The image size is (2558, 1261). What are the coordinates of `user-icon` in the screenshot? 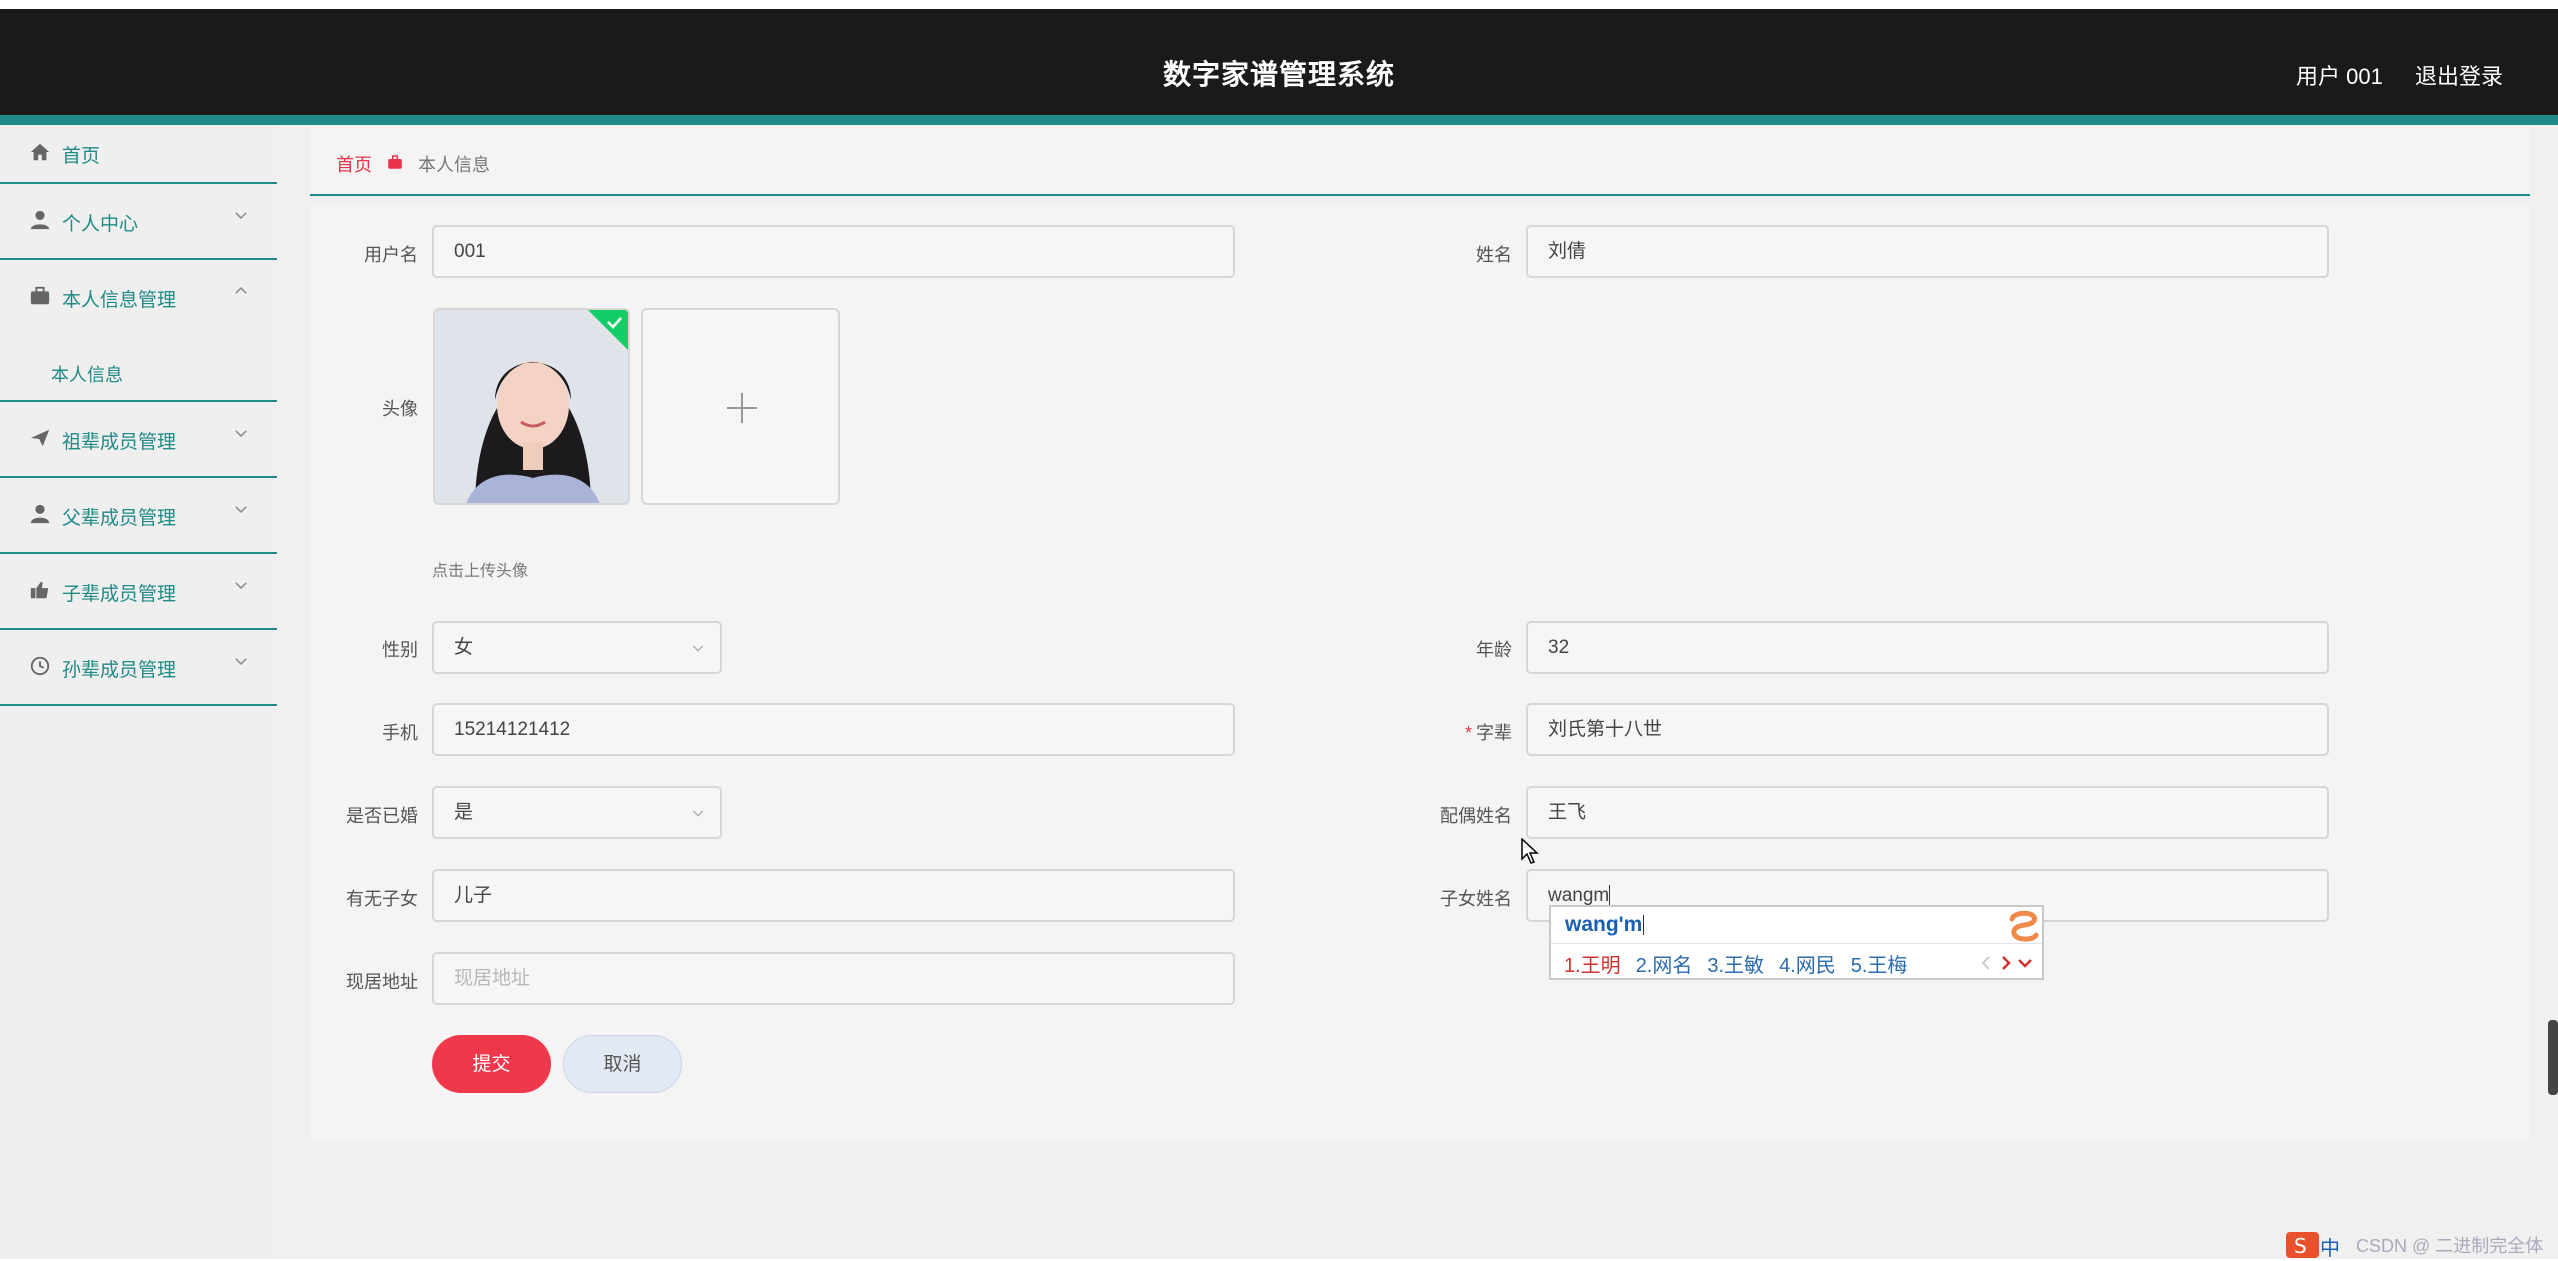 It's located at (40, 220).